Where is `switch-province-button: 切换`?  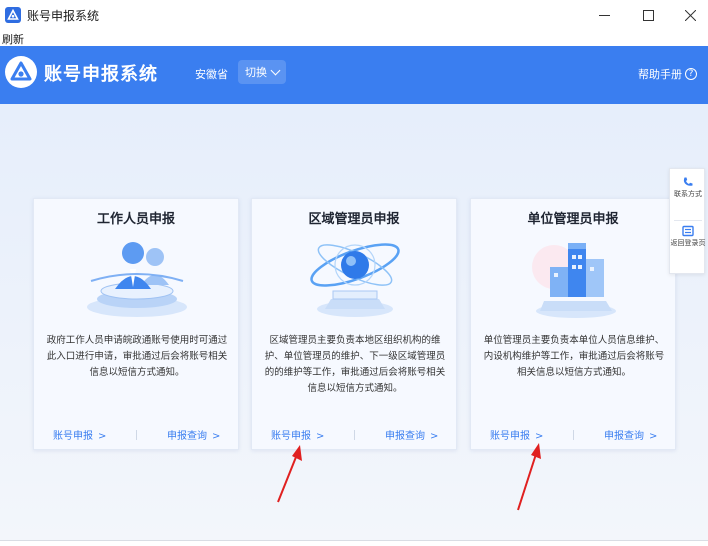
switch-province-button: 切换 is located at coordinates (262, 72).